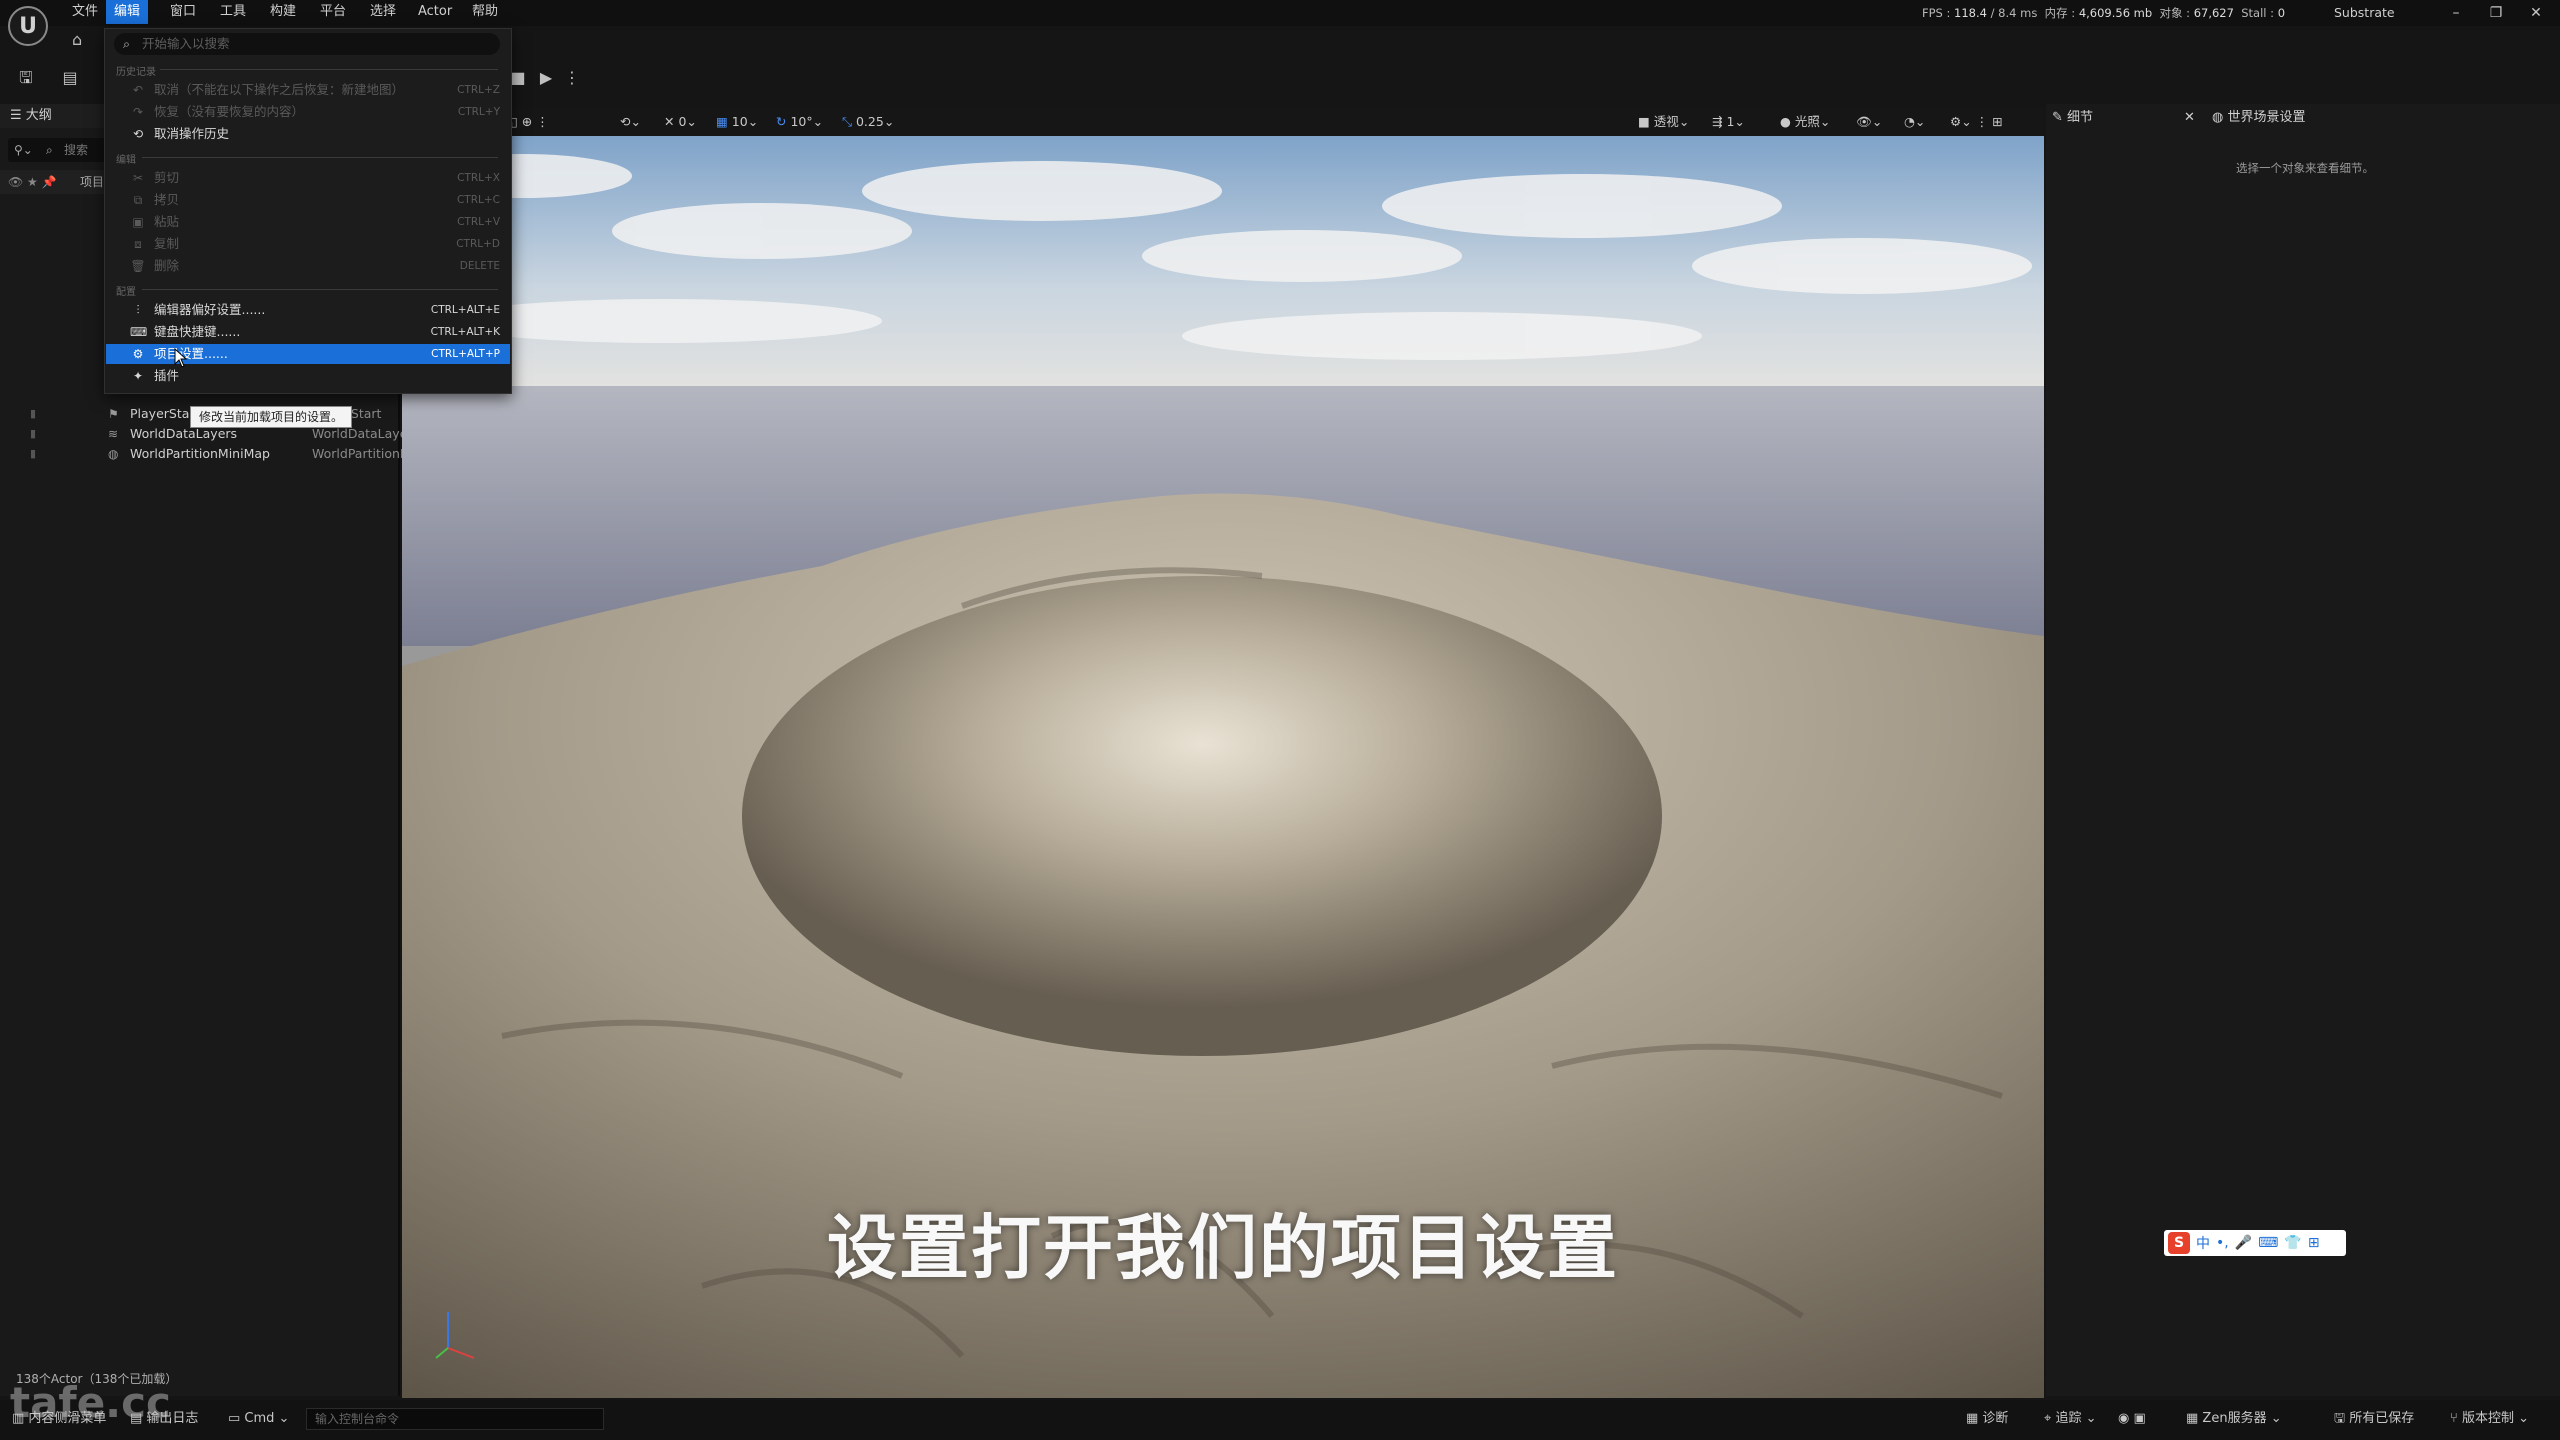 The width and height of the screenshot is (2560, 1440). What do you see at coordinates (283, 12) in the screenshot?
I see `menu-build: 构建` at bounding box center [283, 12].